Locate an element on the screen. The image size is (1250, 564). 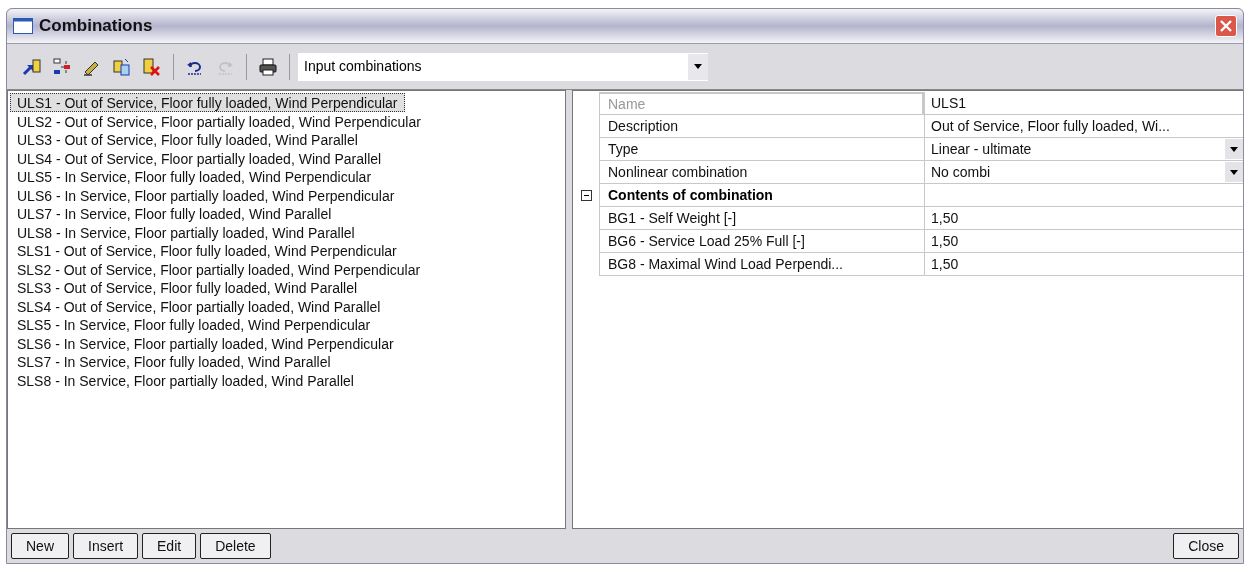
dialog-button: Delete is located at coordinates (235, 546).